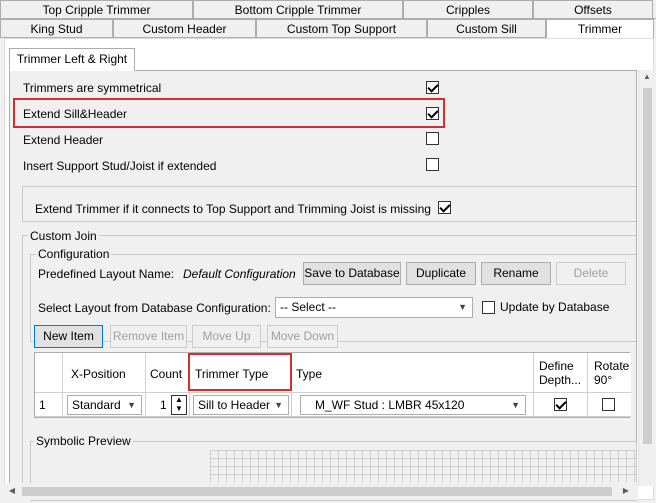  Describe the element at coordinates (444, 207) in the screenshot. I see `checkbox-extend-trimmer` at that location.